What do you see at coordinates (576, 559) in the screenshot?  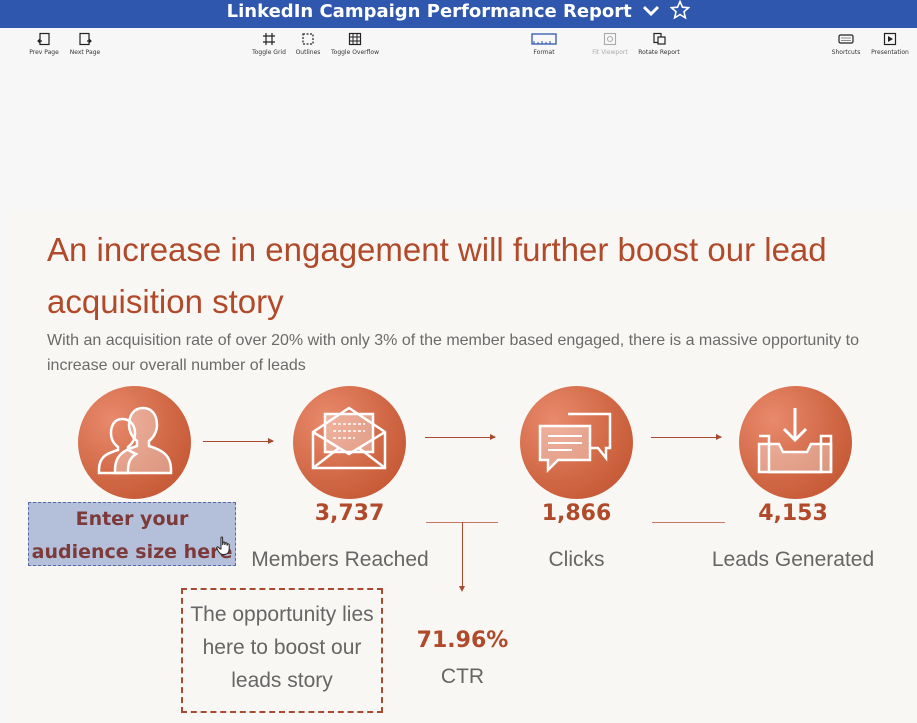 I see `clicks-label: Clicks` at bounding box center [576, 559].